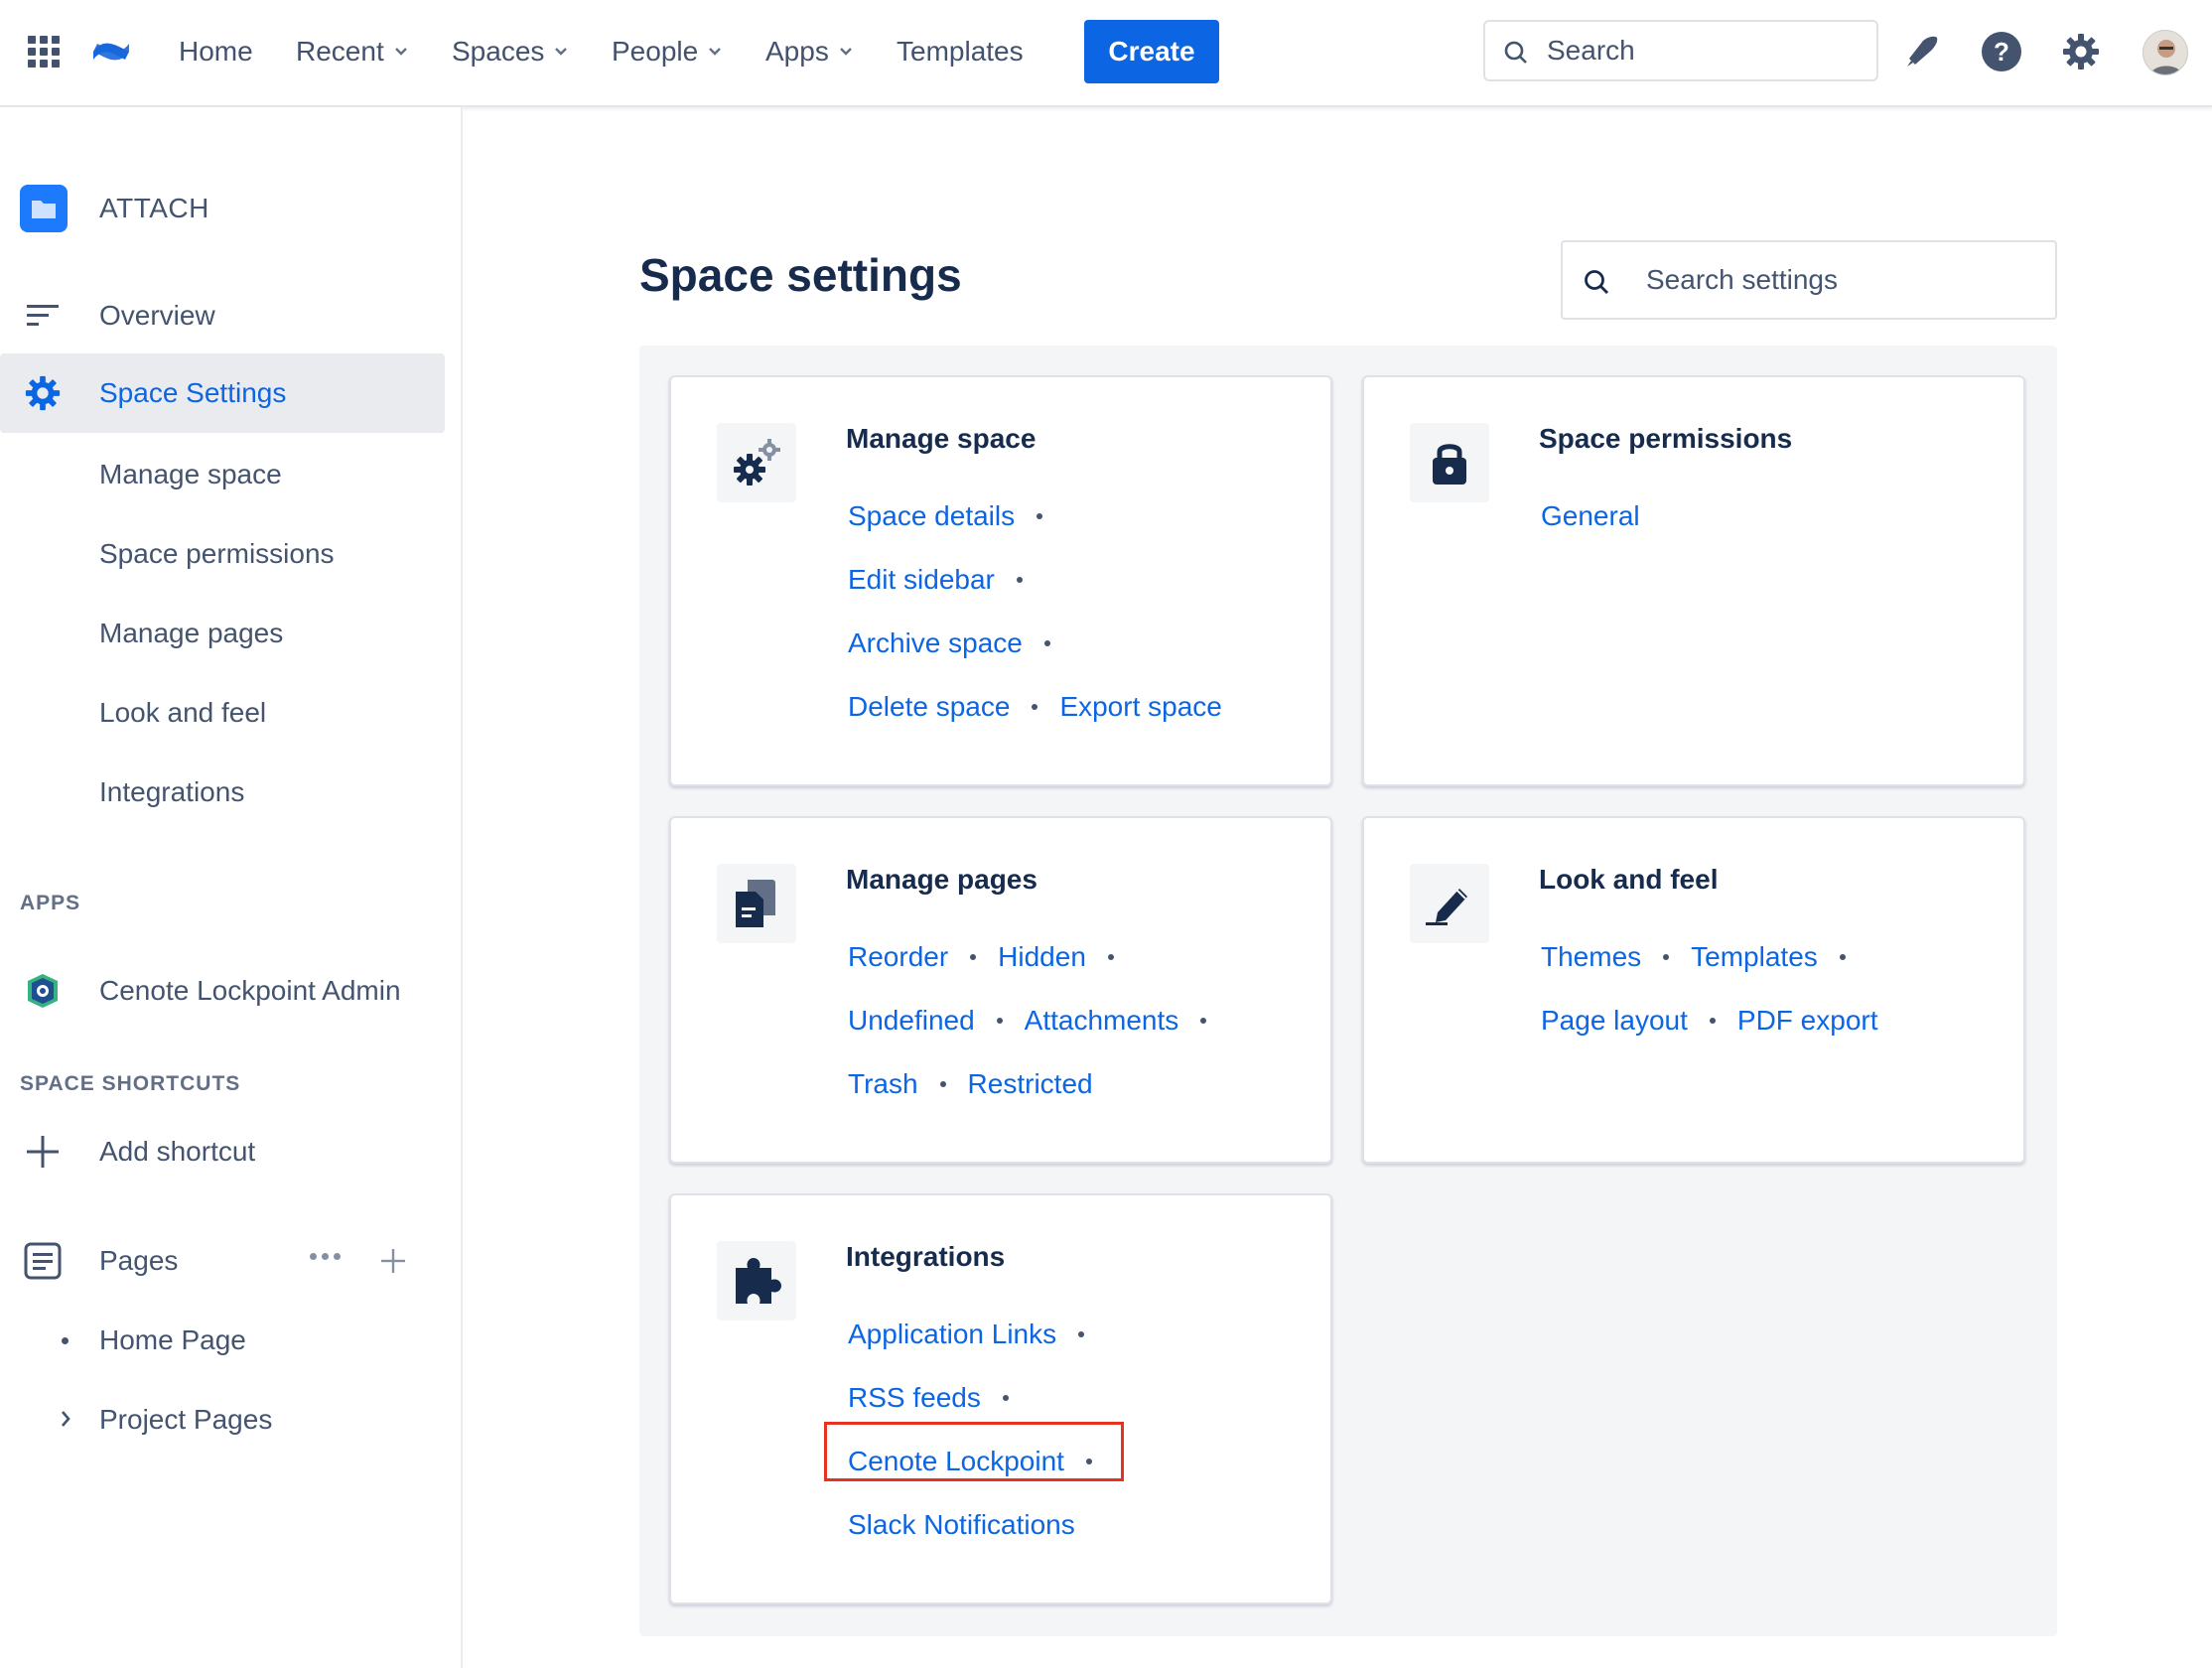  I want to click on annotation-highlight-box, so click(974, 1451).